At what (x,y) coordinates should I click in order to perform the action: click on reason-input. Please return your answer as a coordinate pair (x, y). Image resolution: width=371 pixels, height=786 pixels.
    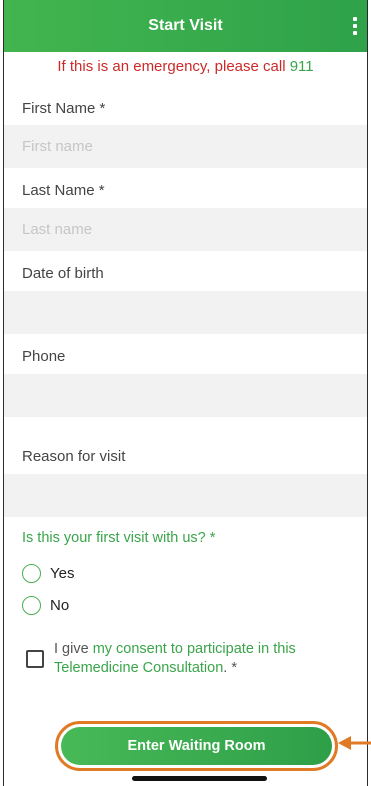
    Looking at the image, I should click on (185, 495).